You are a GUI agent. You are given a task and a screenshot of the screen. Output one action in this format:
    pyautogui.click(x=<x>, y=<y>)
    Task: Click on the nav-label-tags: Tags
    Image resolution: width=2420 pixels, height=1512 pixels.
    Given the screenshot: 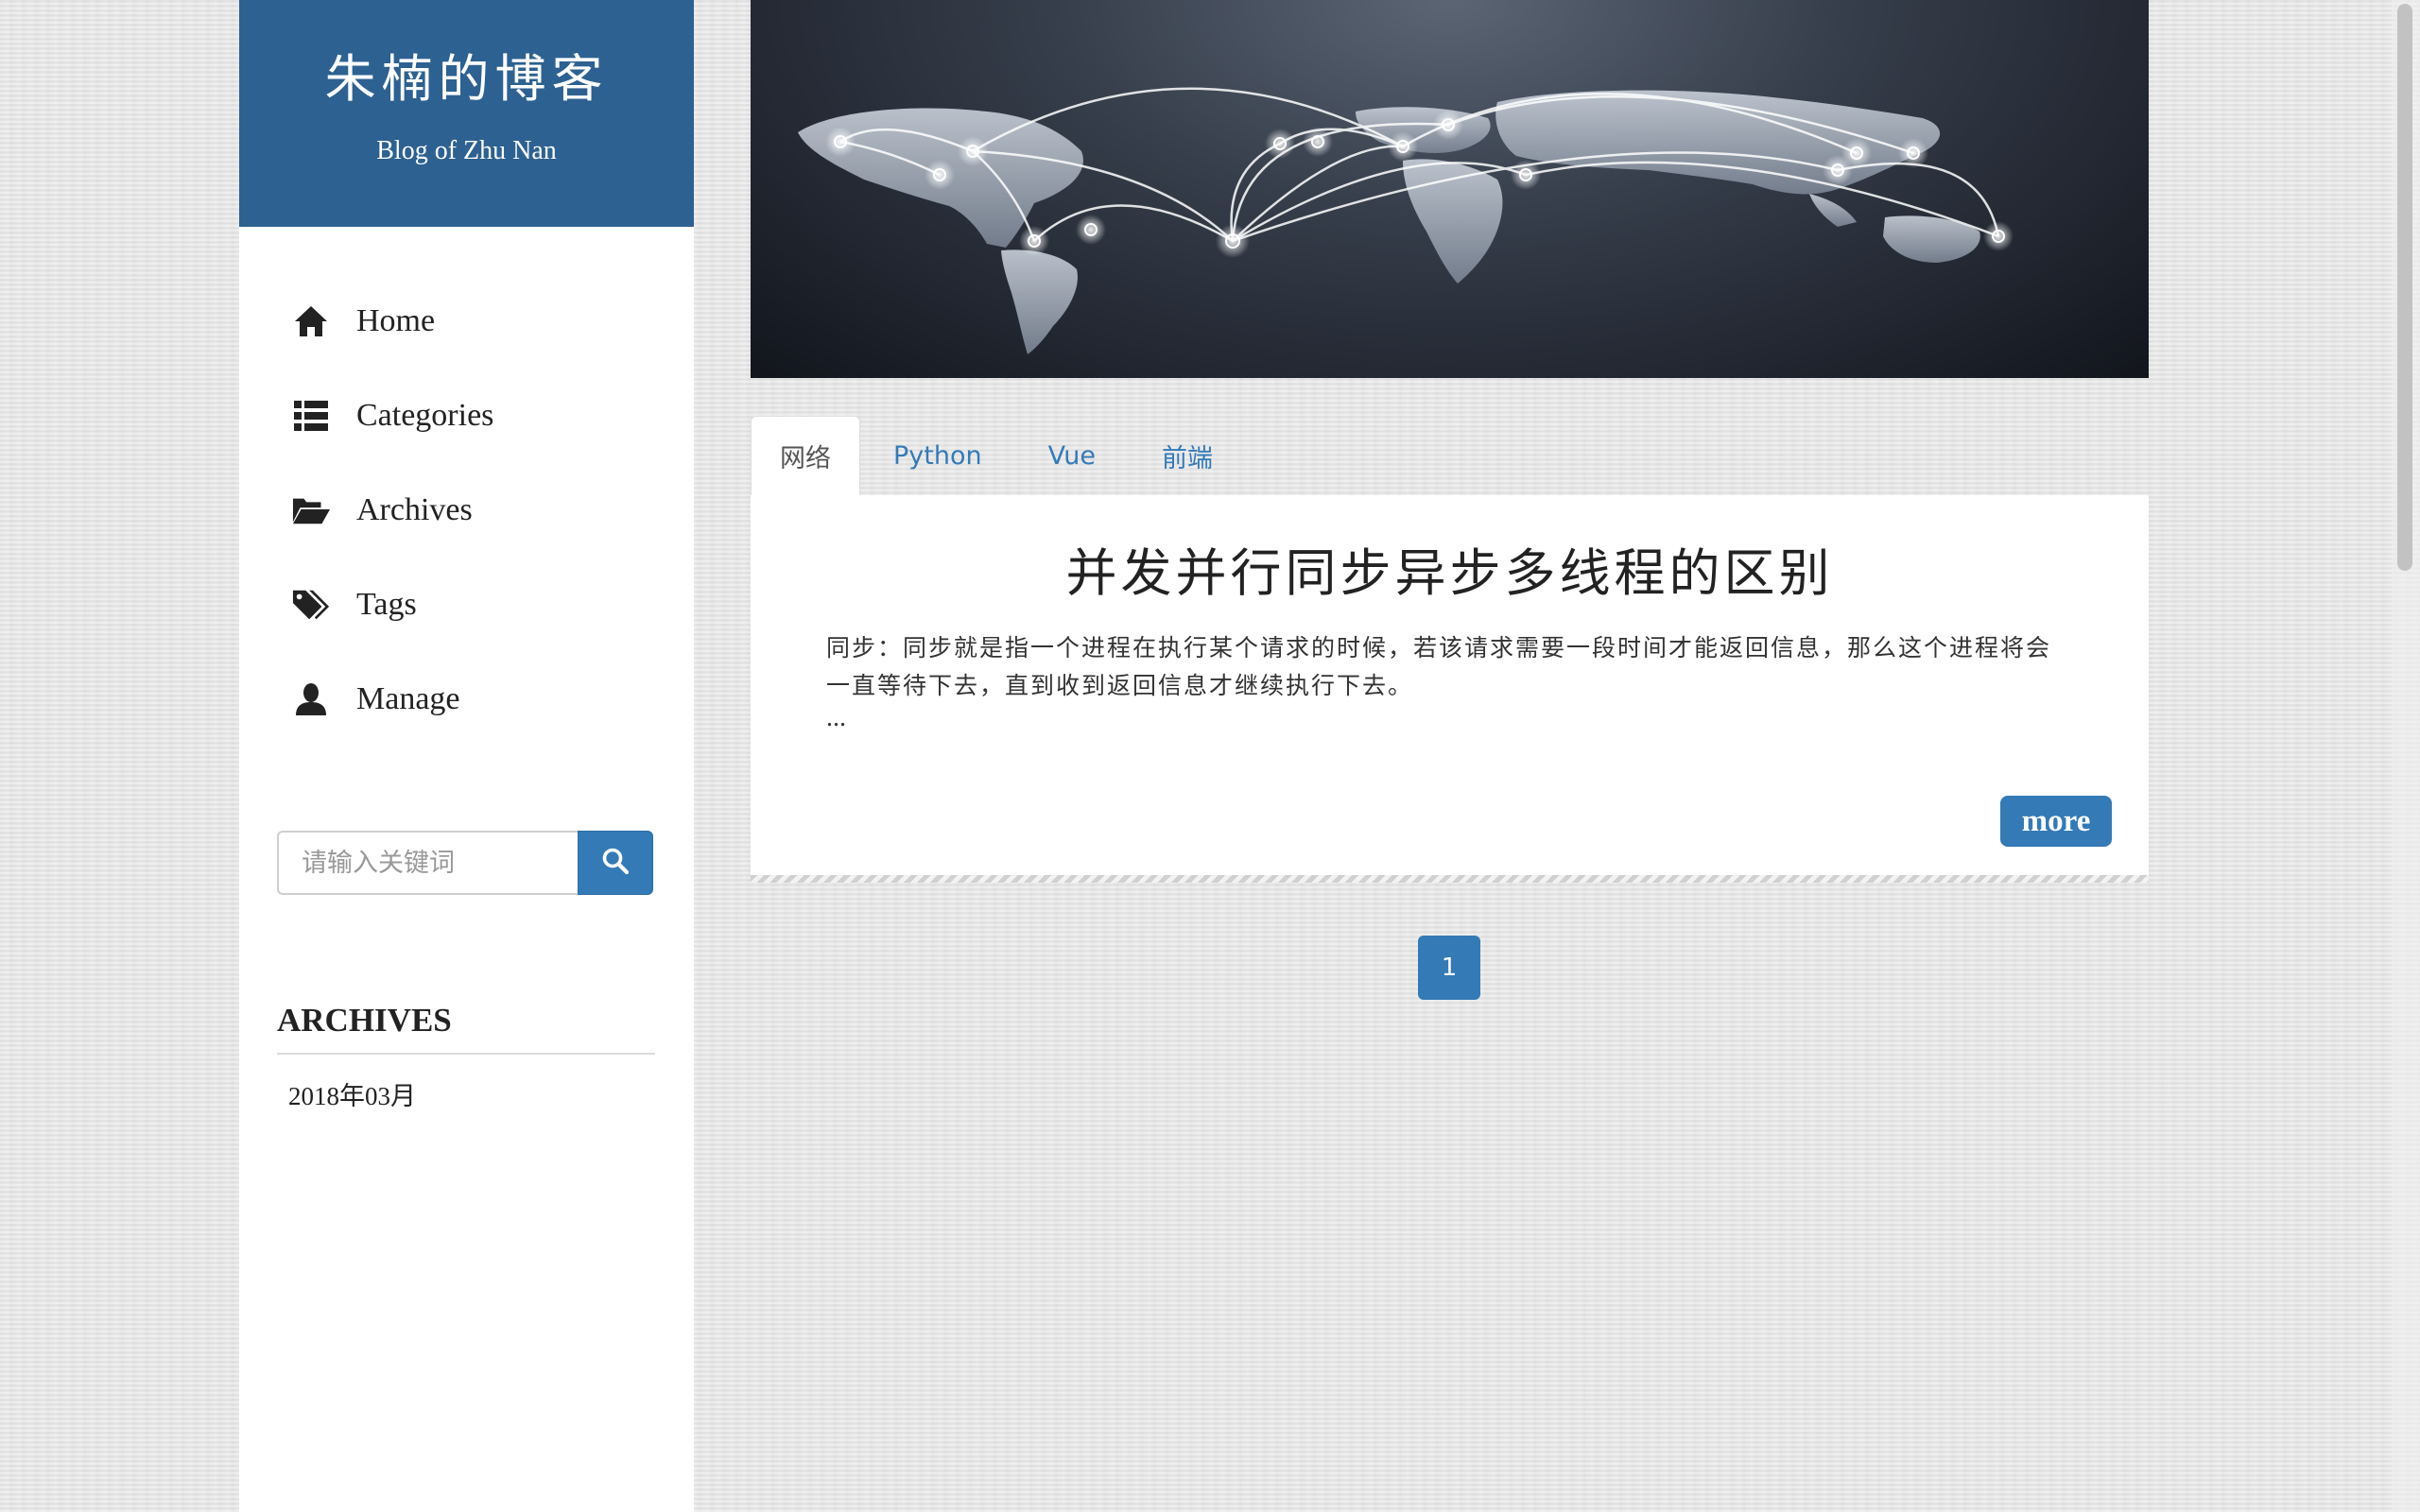 What is the action you would take?
    pyautogui.click(x=386, y=604)
    